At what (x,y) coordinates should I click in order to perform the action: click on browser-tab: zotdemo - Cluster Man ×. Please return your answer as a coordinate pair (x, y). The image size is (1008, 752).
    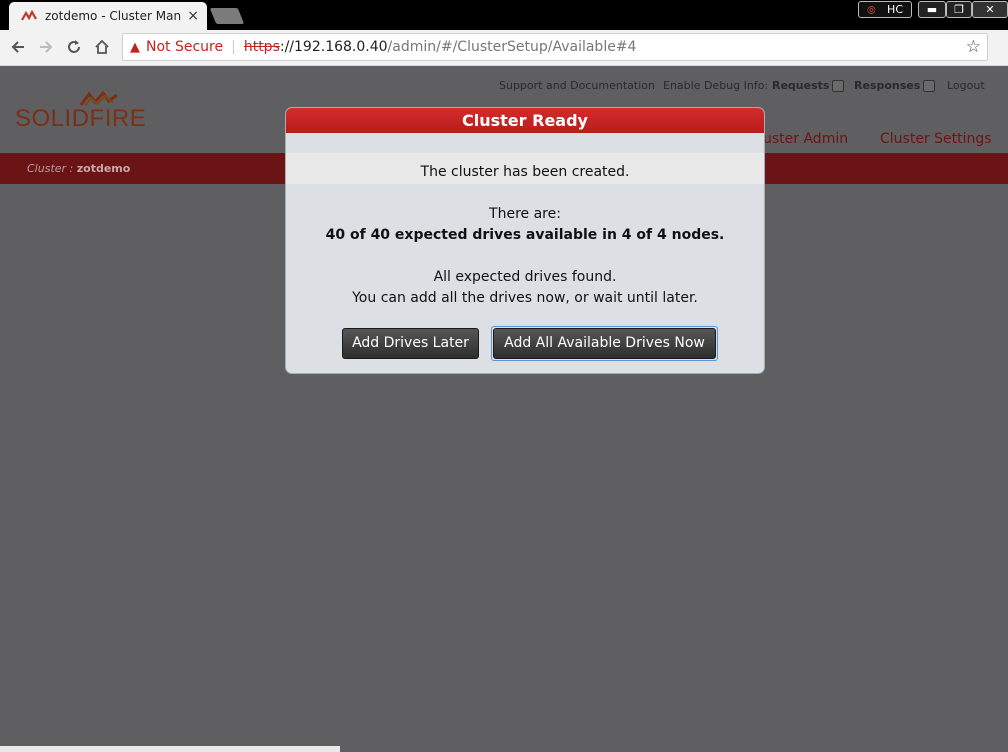
    Looking at the image, I should click on (108, 16).